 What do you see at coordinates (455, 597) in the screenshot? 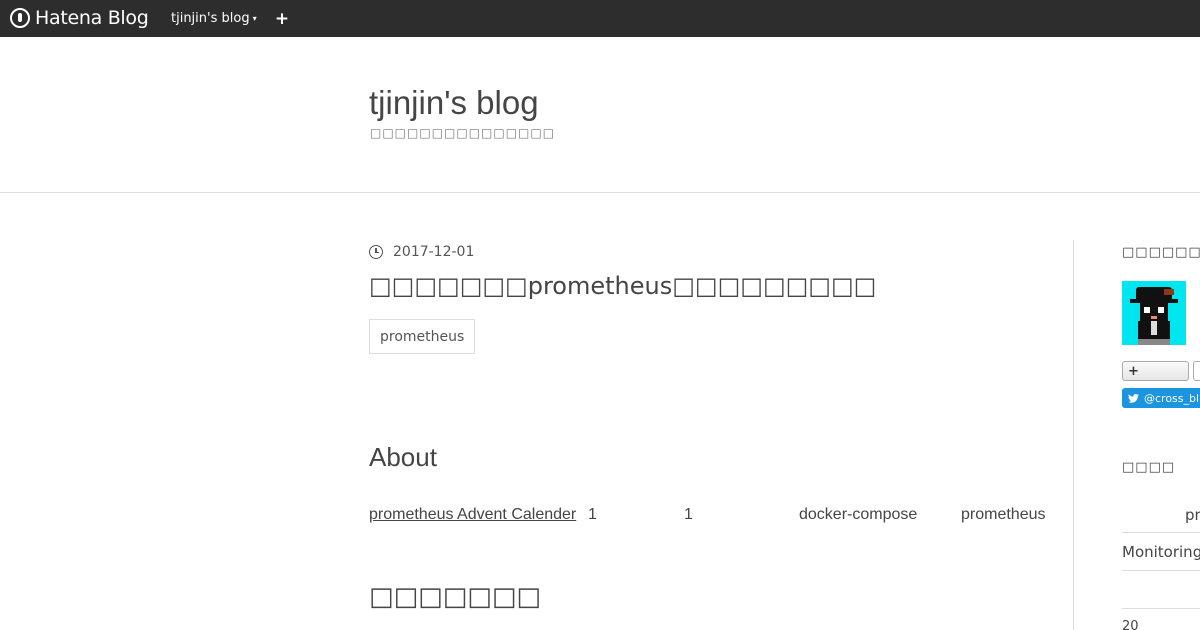
I see `section-heading: □□□□□□□` at bounding box center [455, 597].